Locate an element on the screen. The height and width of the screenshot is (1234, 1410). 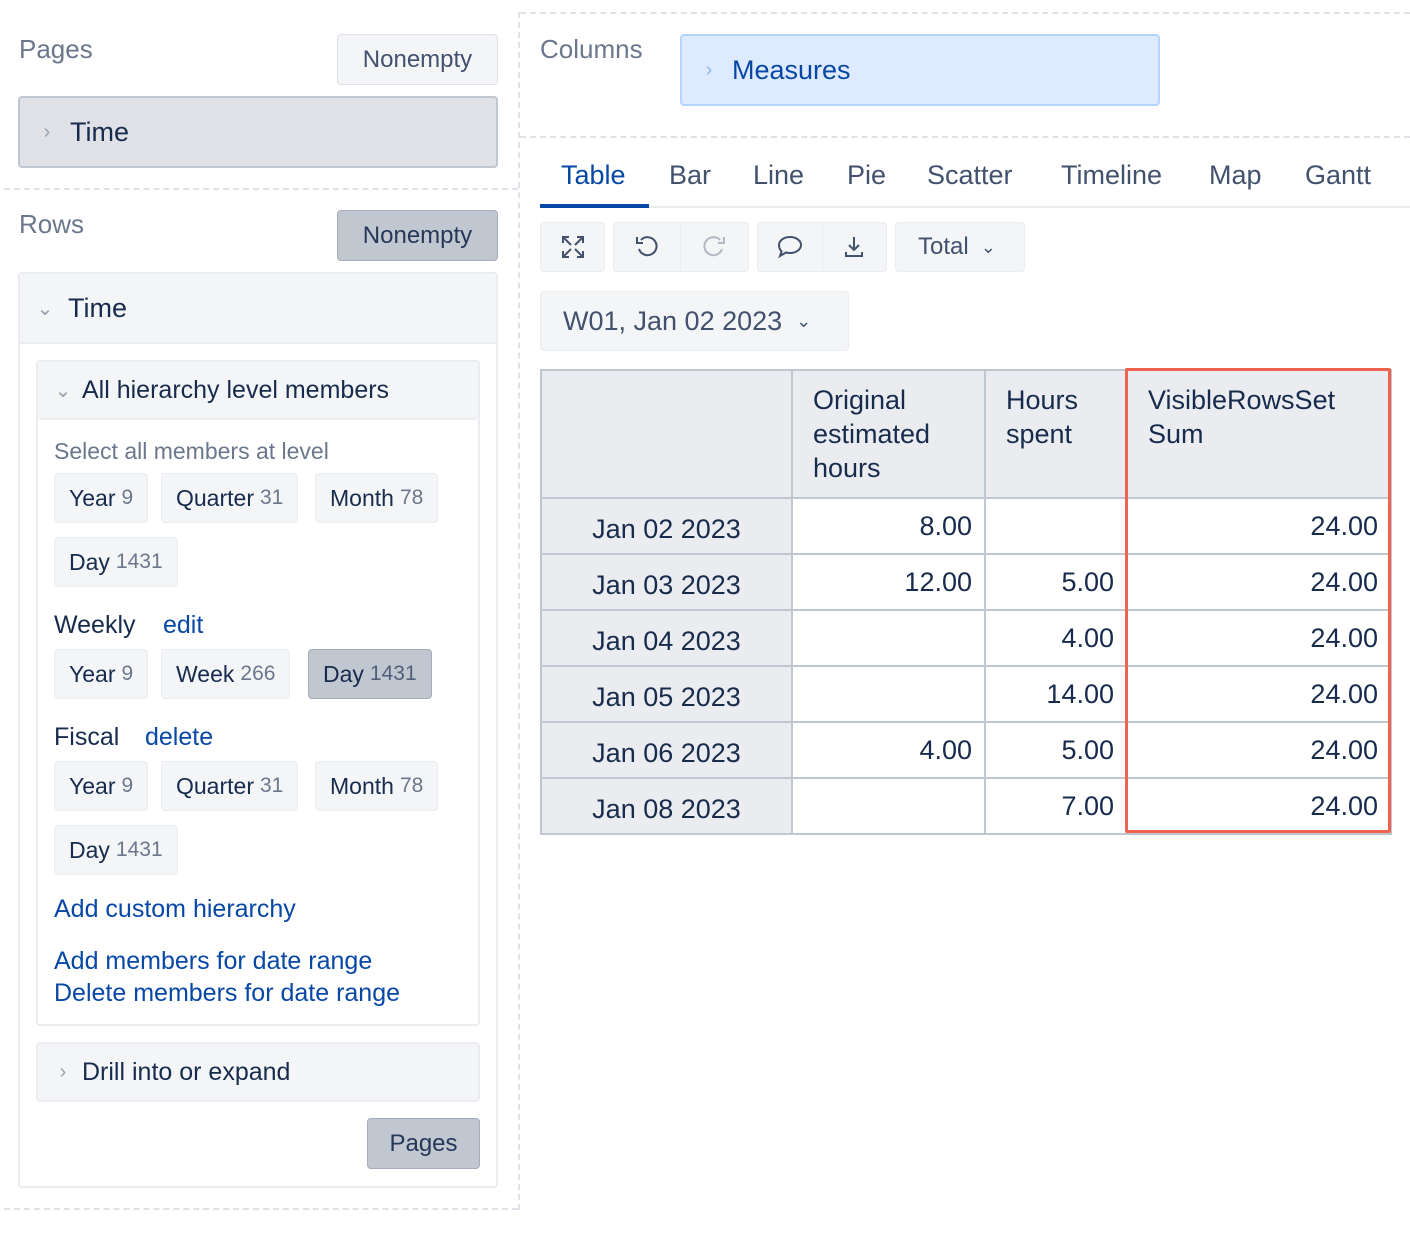
row-header: Jan 05 2023 is located at coordinates (666, 694).